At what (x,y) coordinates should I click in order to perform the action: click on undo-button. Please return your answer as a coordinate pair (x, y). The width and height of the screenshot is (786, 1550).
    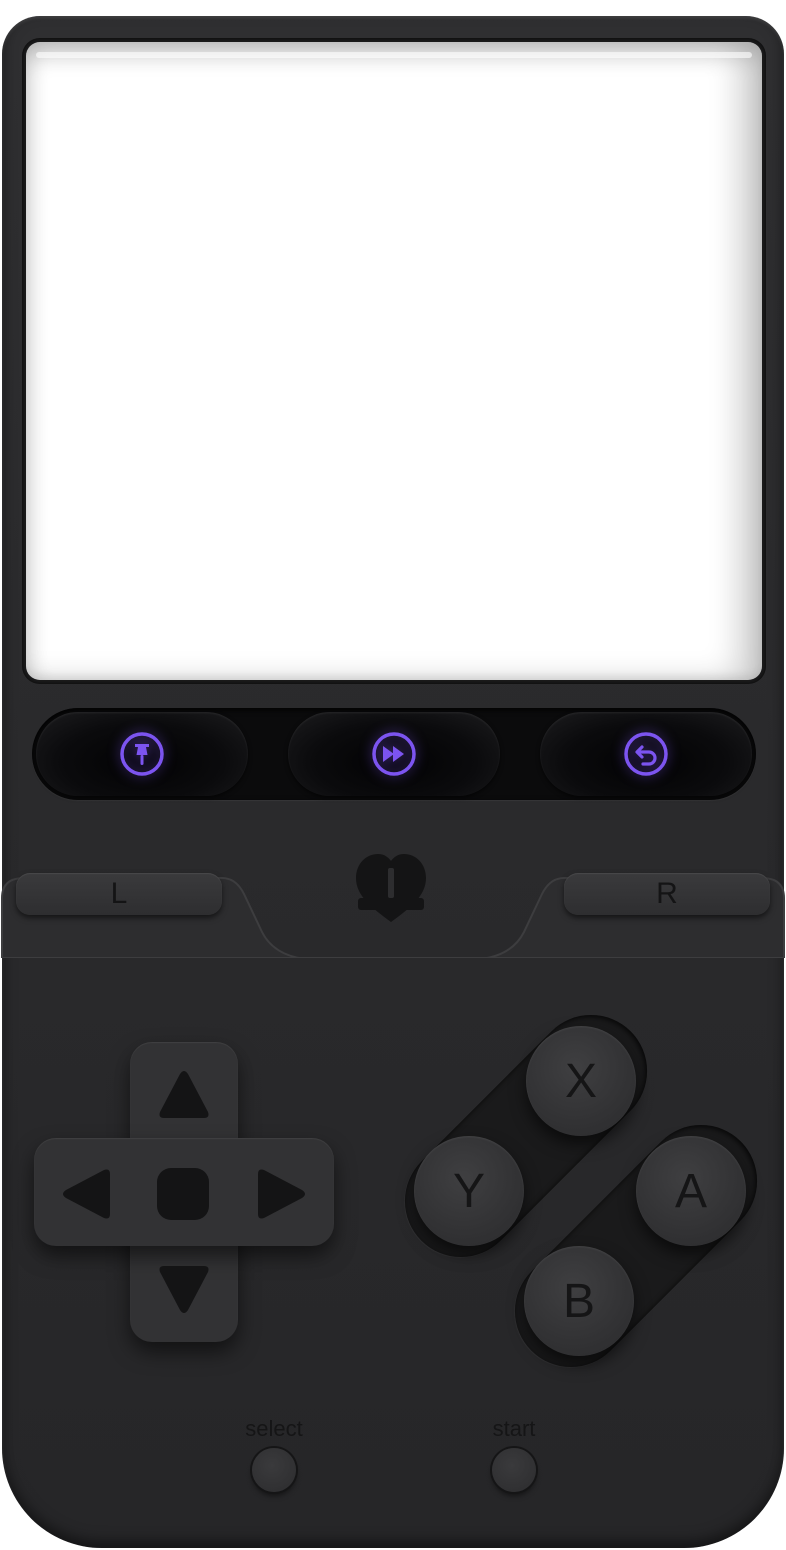
    Looking at the image, I should click on (646, 754).